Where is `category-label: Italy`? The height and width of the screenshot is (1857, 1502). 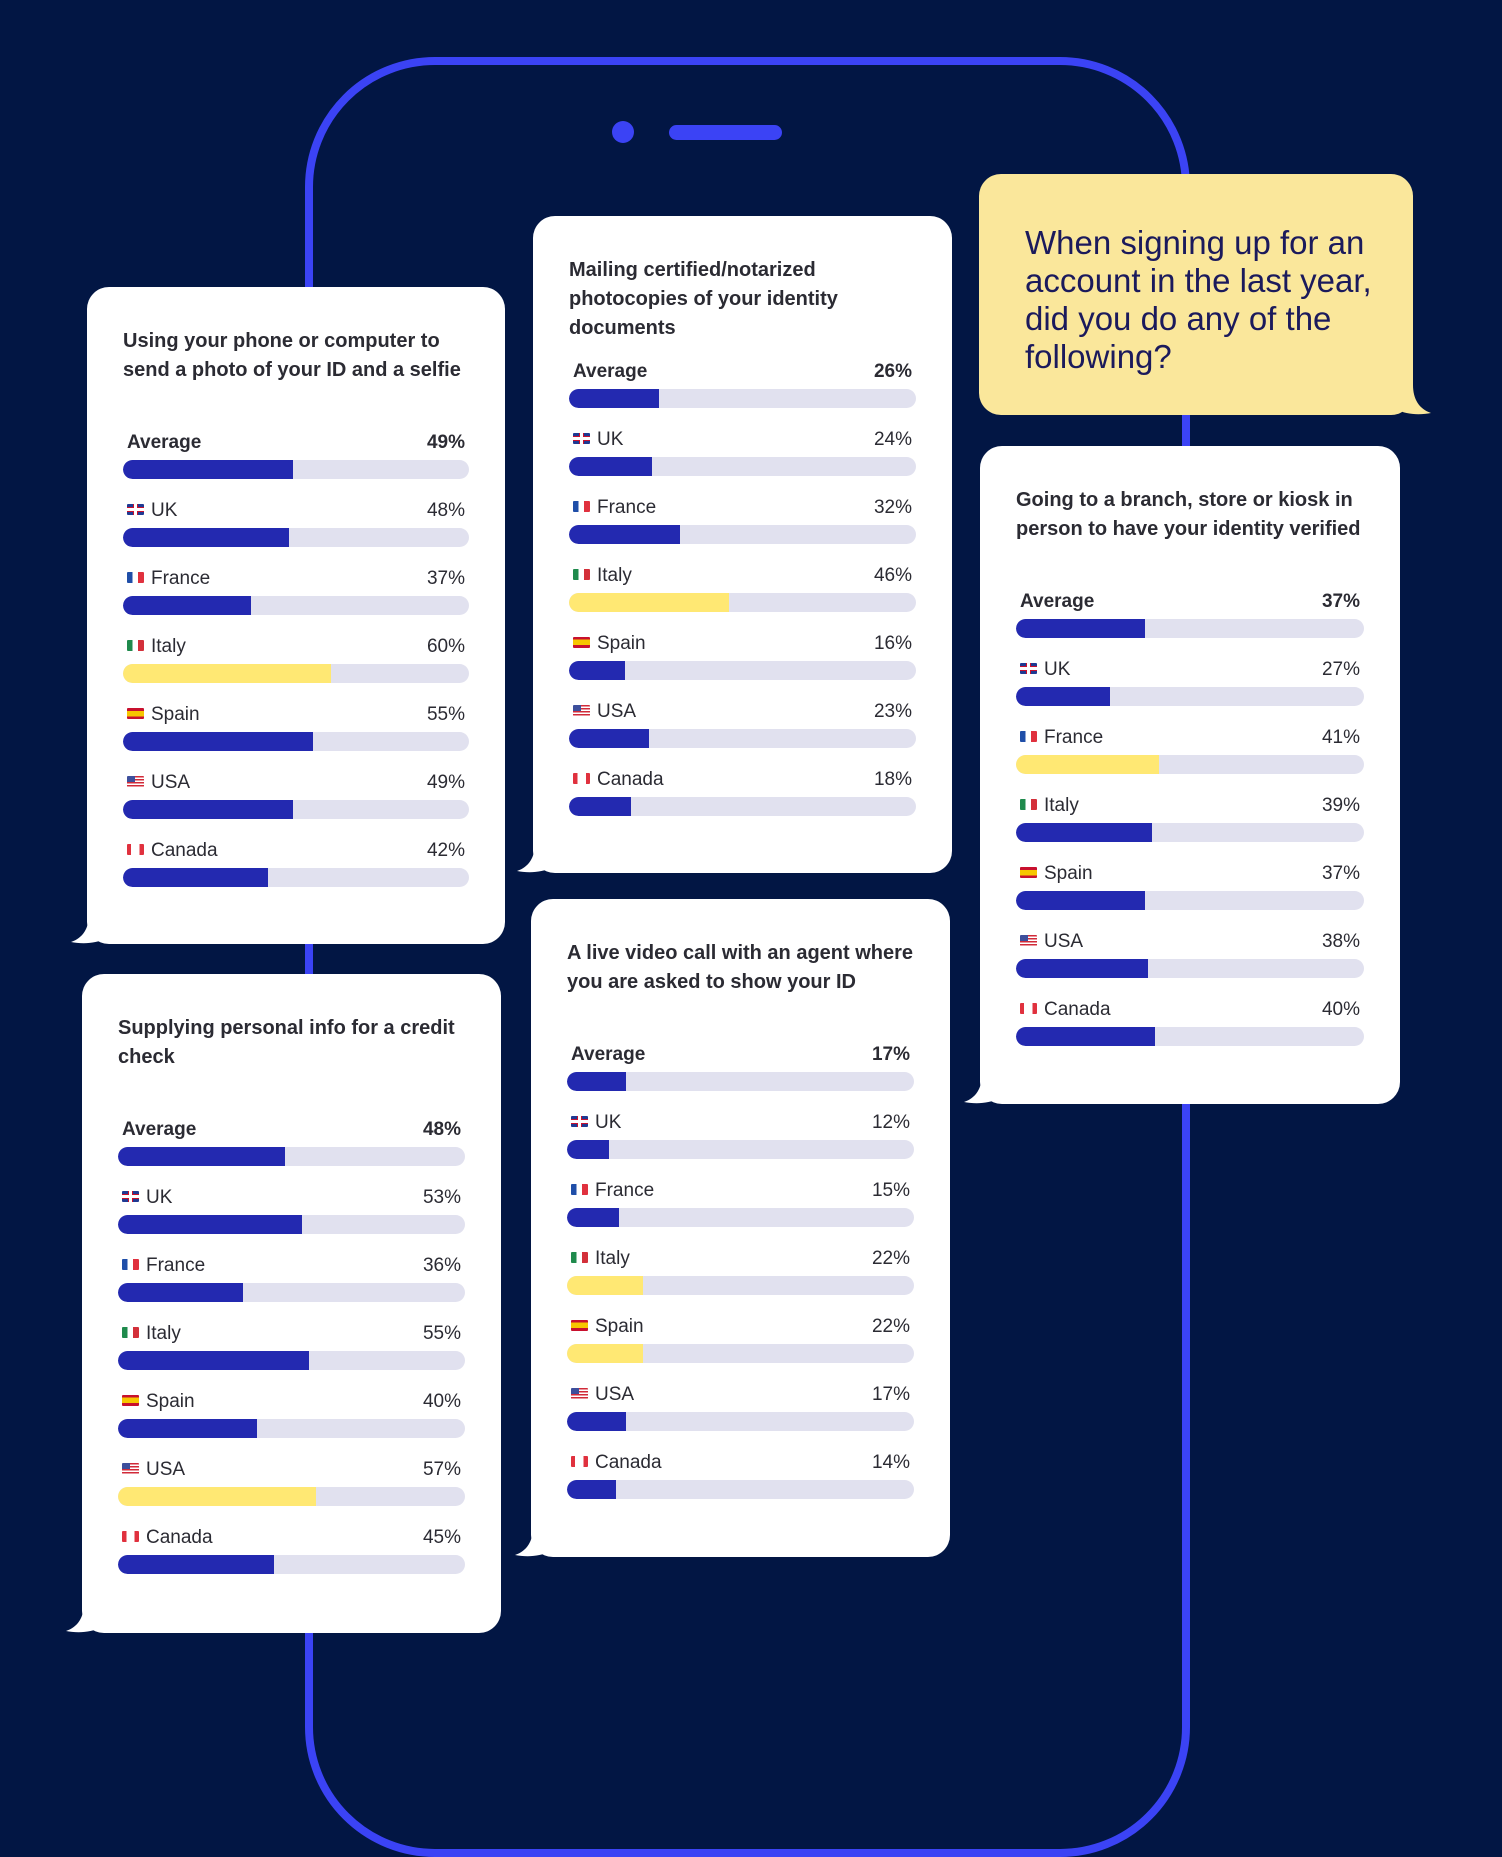 category-label: Italy is located at coordinates (1061, 805).